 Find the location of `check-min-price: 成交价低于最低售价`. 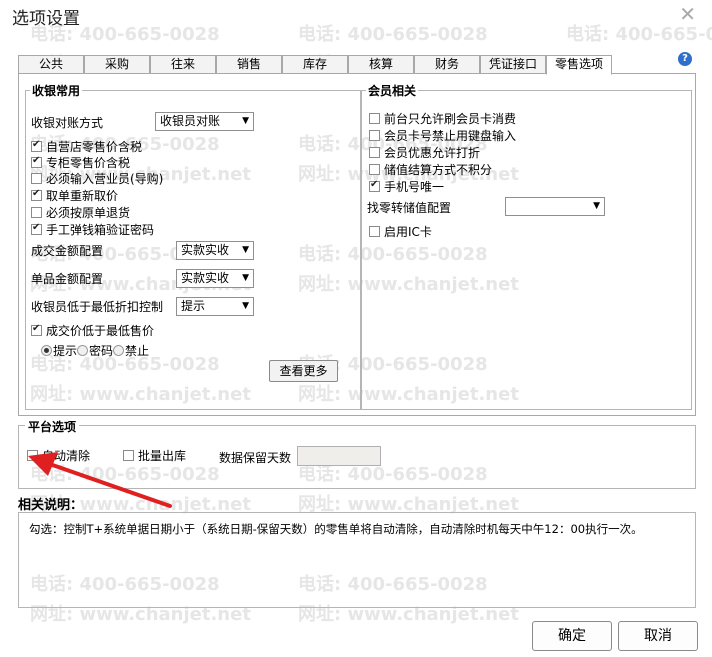

check-min-price: 成交价低于最低售价 is located at coordinates (92, 330).